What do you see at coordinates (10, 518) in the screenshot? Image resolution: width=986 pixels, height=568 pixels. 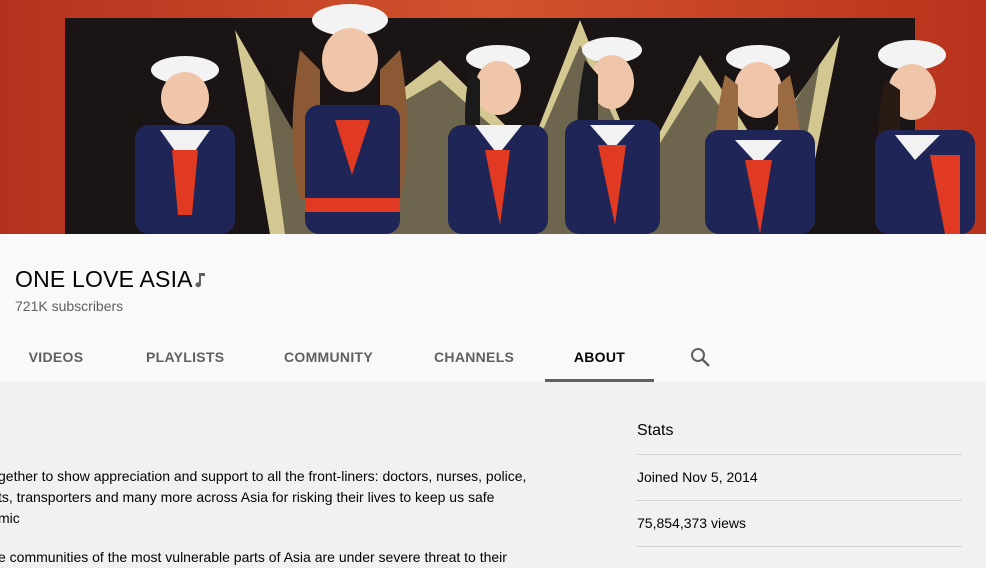 I see `description-line: mic` at bounding box center [10, 518].